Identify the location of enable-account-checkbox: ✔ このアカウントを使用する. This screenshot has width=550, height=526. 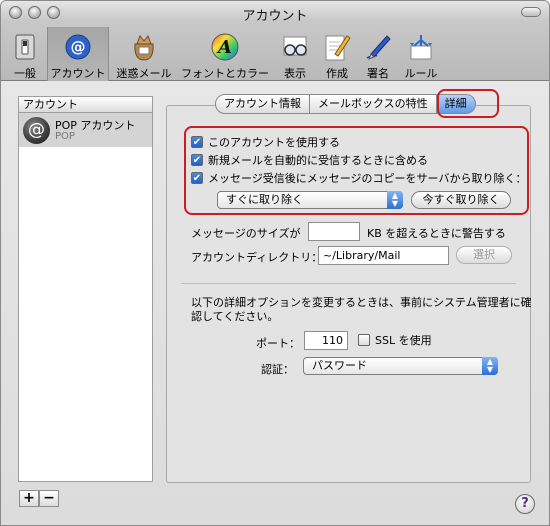
(265, 142).